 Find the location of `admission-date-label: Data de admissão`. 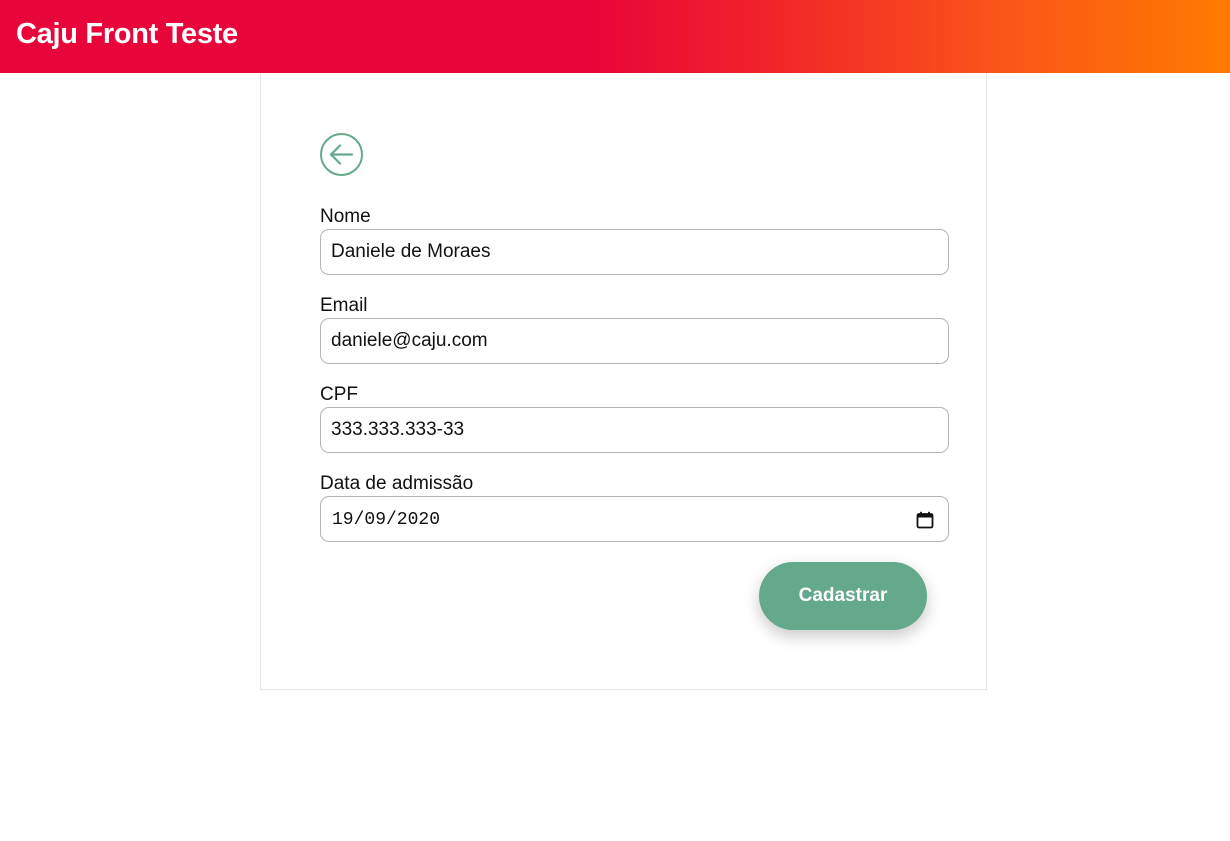

admission-date-label: Data de admissão is located at coordinates (397, 483).